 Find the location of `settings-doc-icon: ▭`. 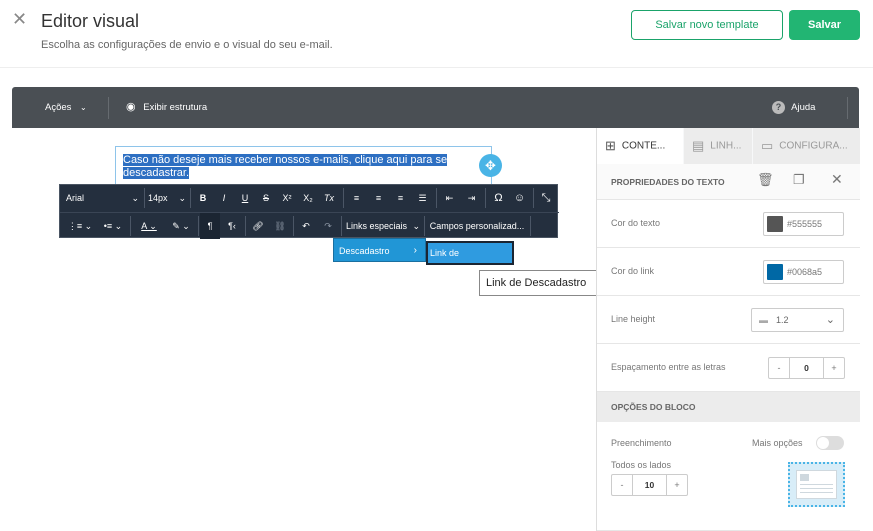

settings-doc-icon: ▭ is located at coordinates (767, 145).